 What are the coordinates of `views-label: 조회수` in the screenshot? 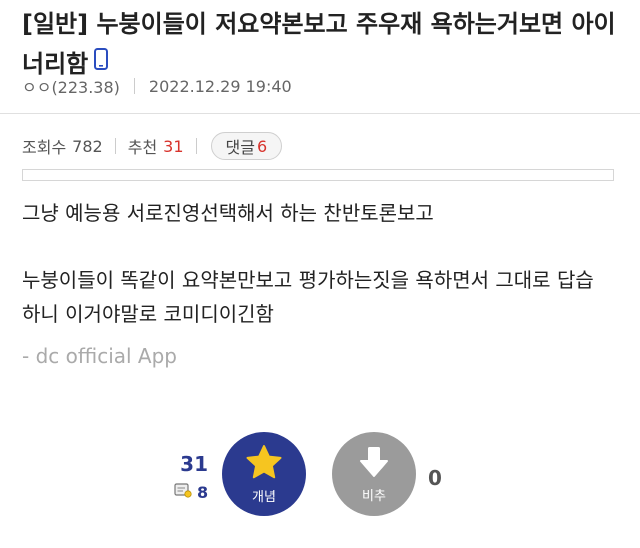 It's located at (44, 147).